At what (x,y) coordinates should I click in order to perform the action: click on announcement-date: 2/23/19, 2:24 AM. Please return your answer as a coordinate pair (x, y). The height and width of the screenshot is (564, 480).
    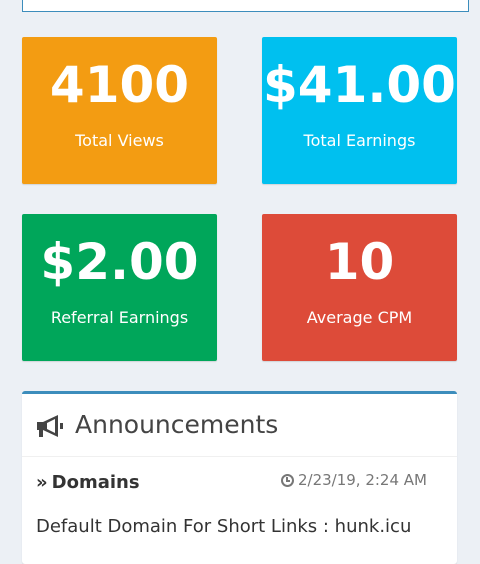
    Looking at the image, I should click on (353, 480).